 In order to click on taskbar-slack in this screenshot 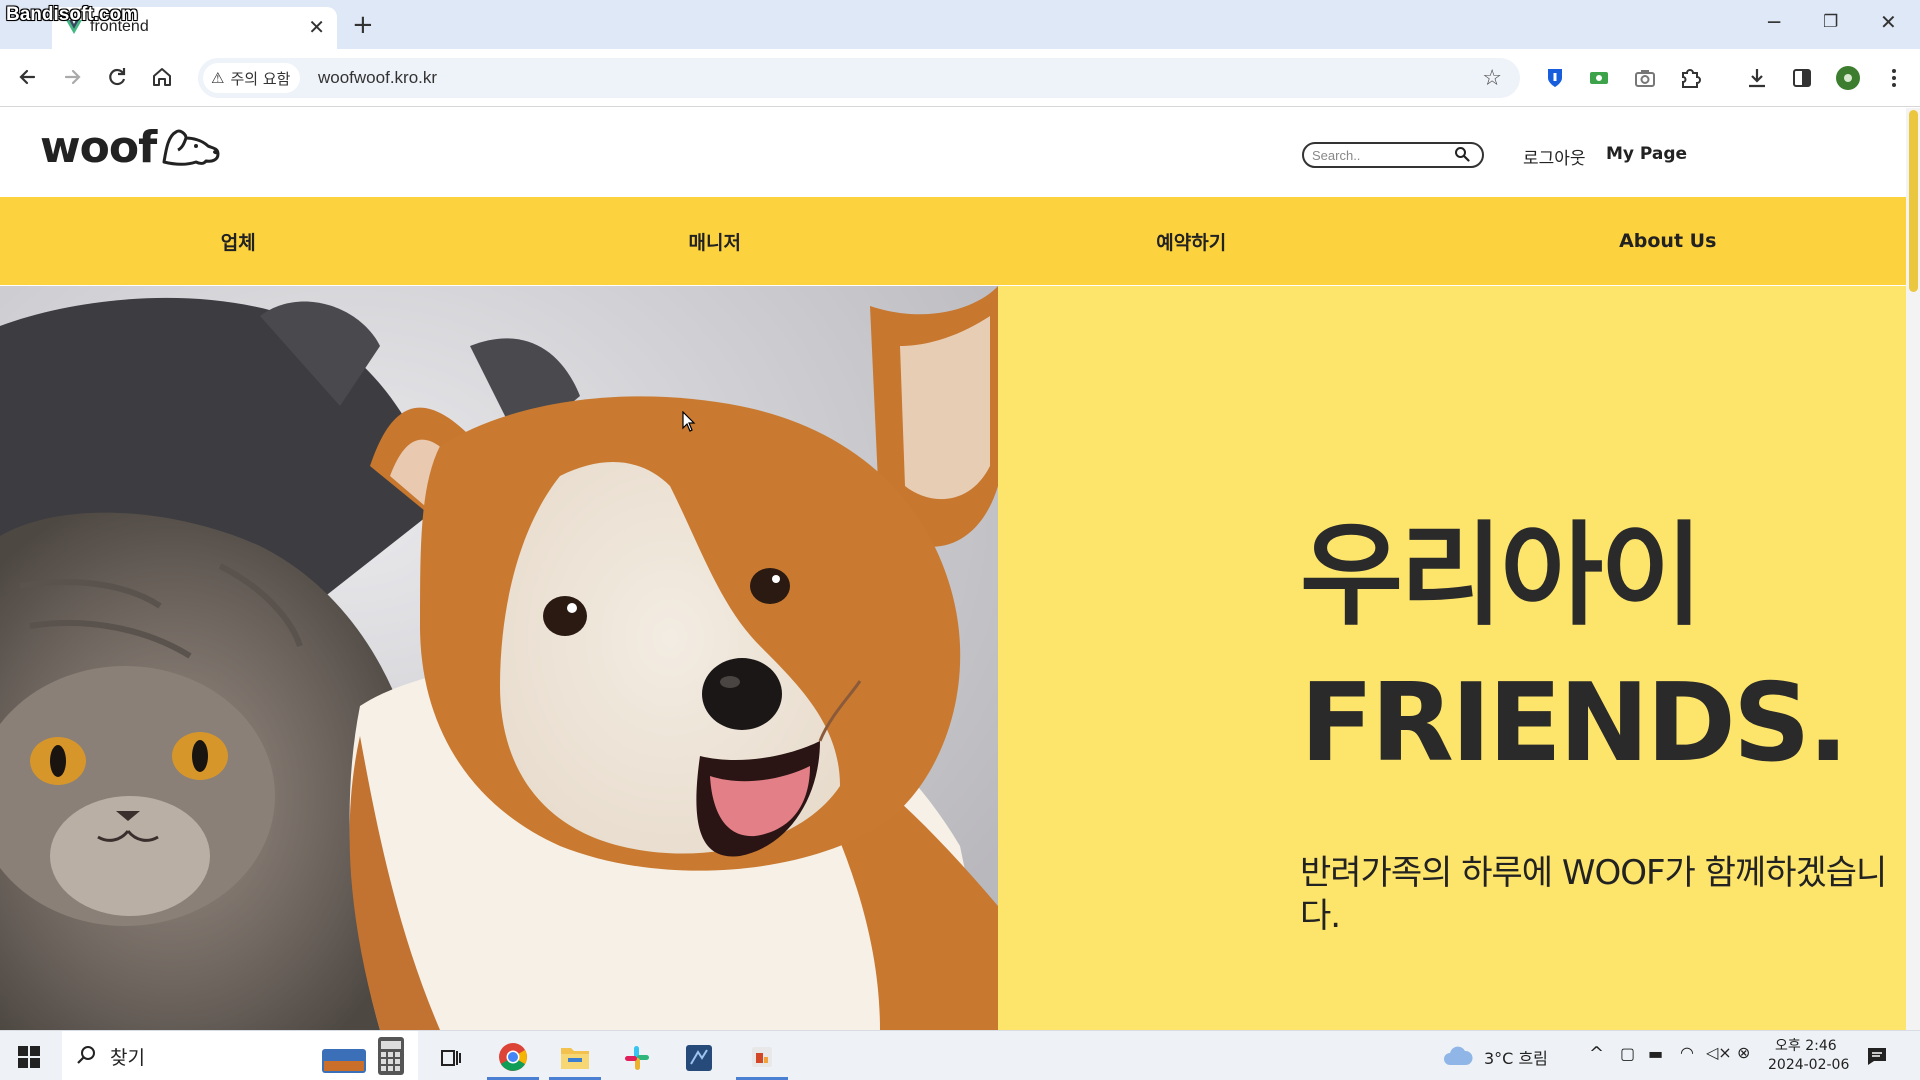, I will do `click(637, 1058)`.